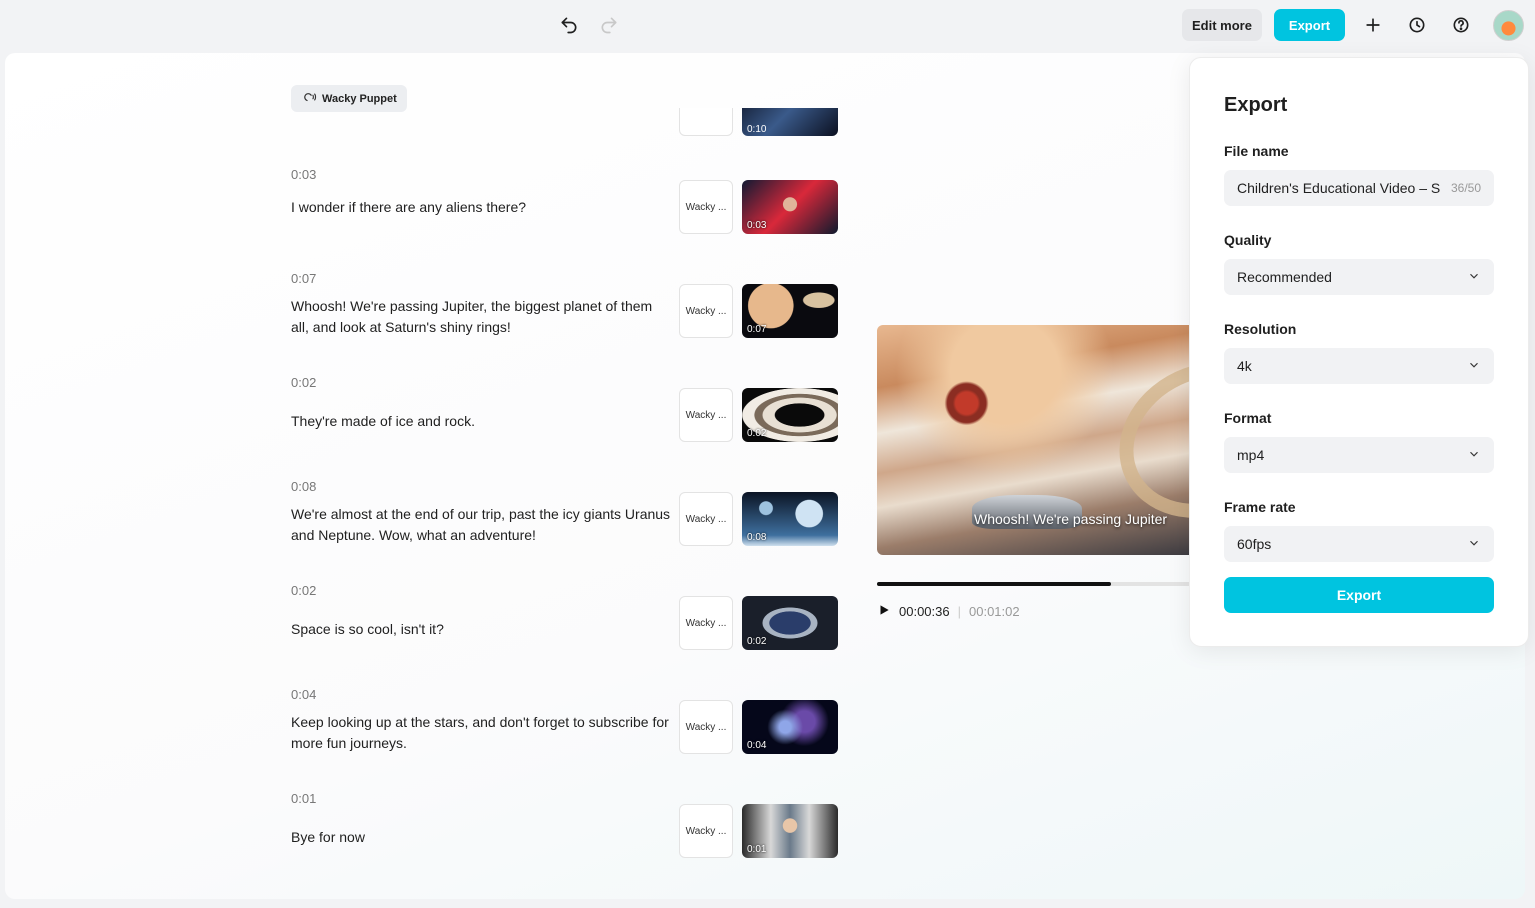 The width and height of the screenshot is (1535, 908). Describe the element at coordinates (790, 311) in the screenshot. I see `scene-thumbnail: 0:07` at that location.